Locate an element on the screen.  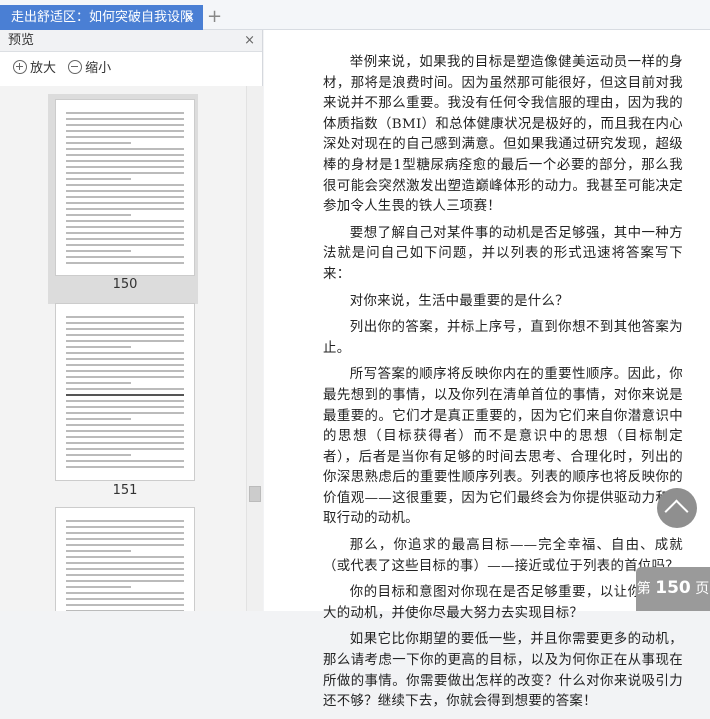
zoom-in-button: 放大 is located at coordinates (36, 69).